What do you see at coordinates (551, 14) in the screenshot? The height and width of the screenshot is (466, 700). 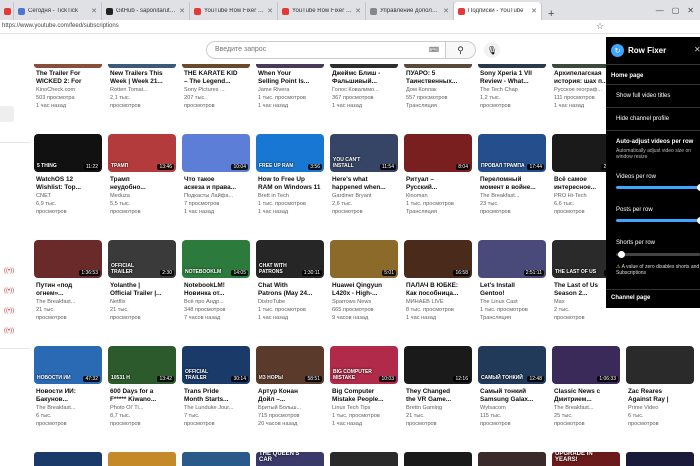 I see `new-tab-button: +` at bounding box center [551, 14].